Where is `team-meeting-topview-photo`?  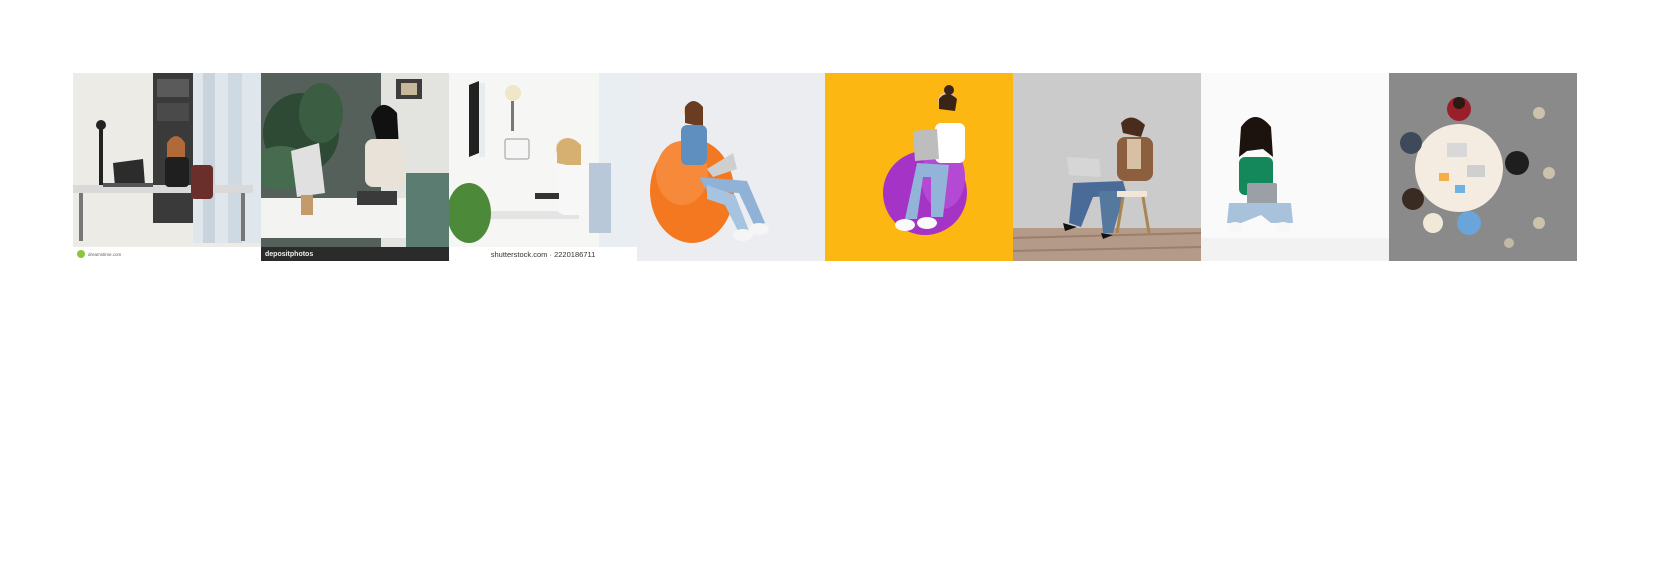 team-meeting-topview-photo is located at coordinates (1483, 167).